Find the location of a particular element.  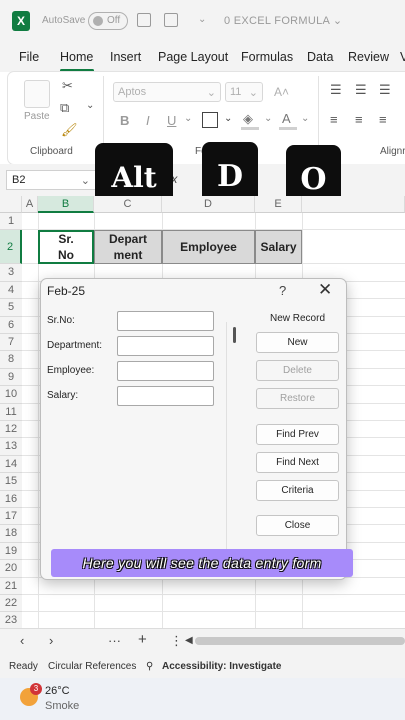

row-header: 4 is located at coordinates (11, 290).